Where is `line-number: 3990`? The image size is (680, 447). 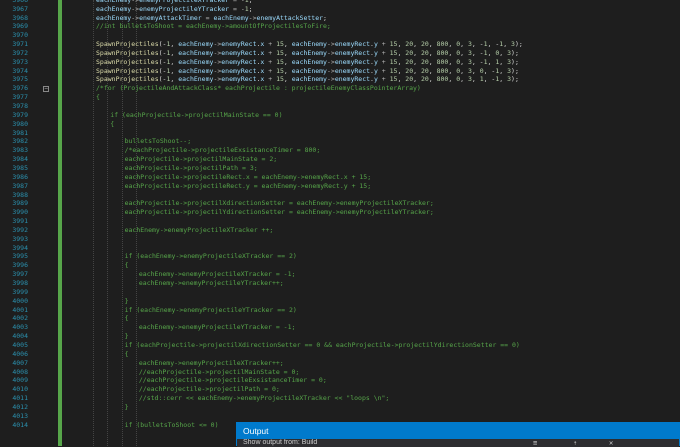
line-number: 3990 is located at coordinates (20, 212).